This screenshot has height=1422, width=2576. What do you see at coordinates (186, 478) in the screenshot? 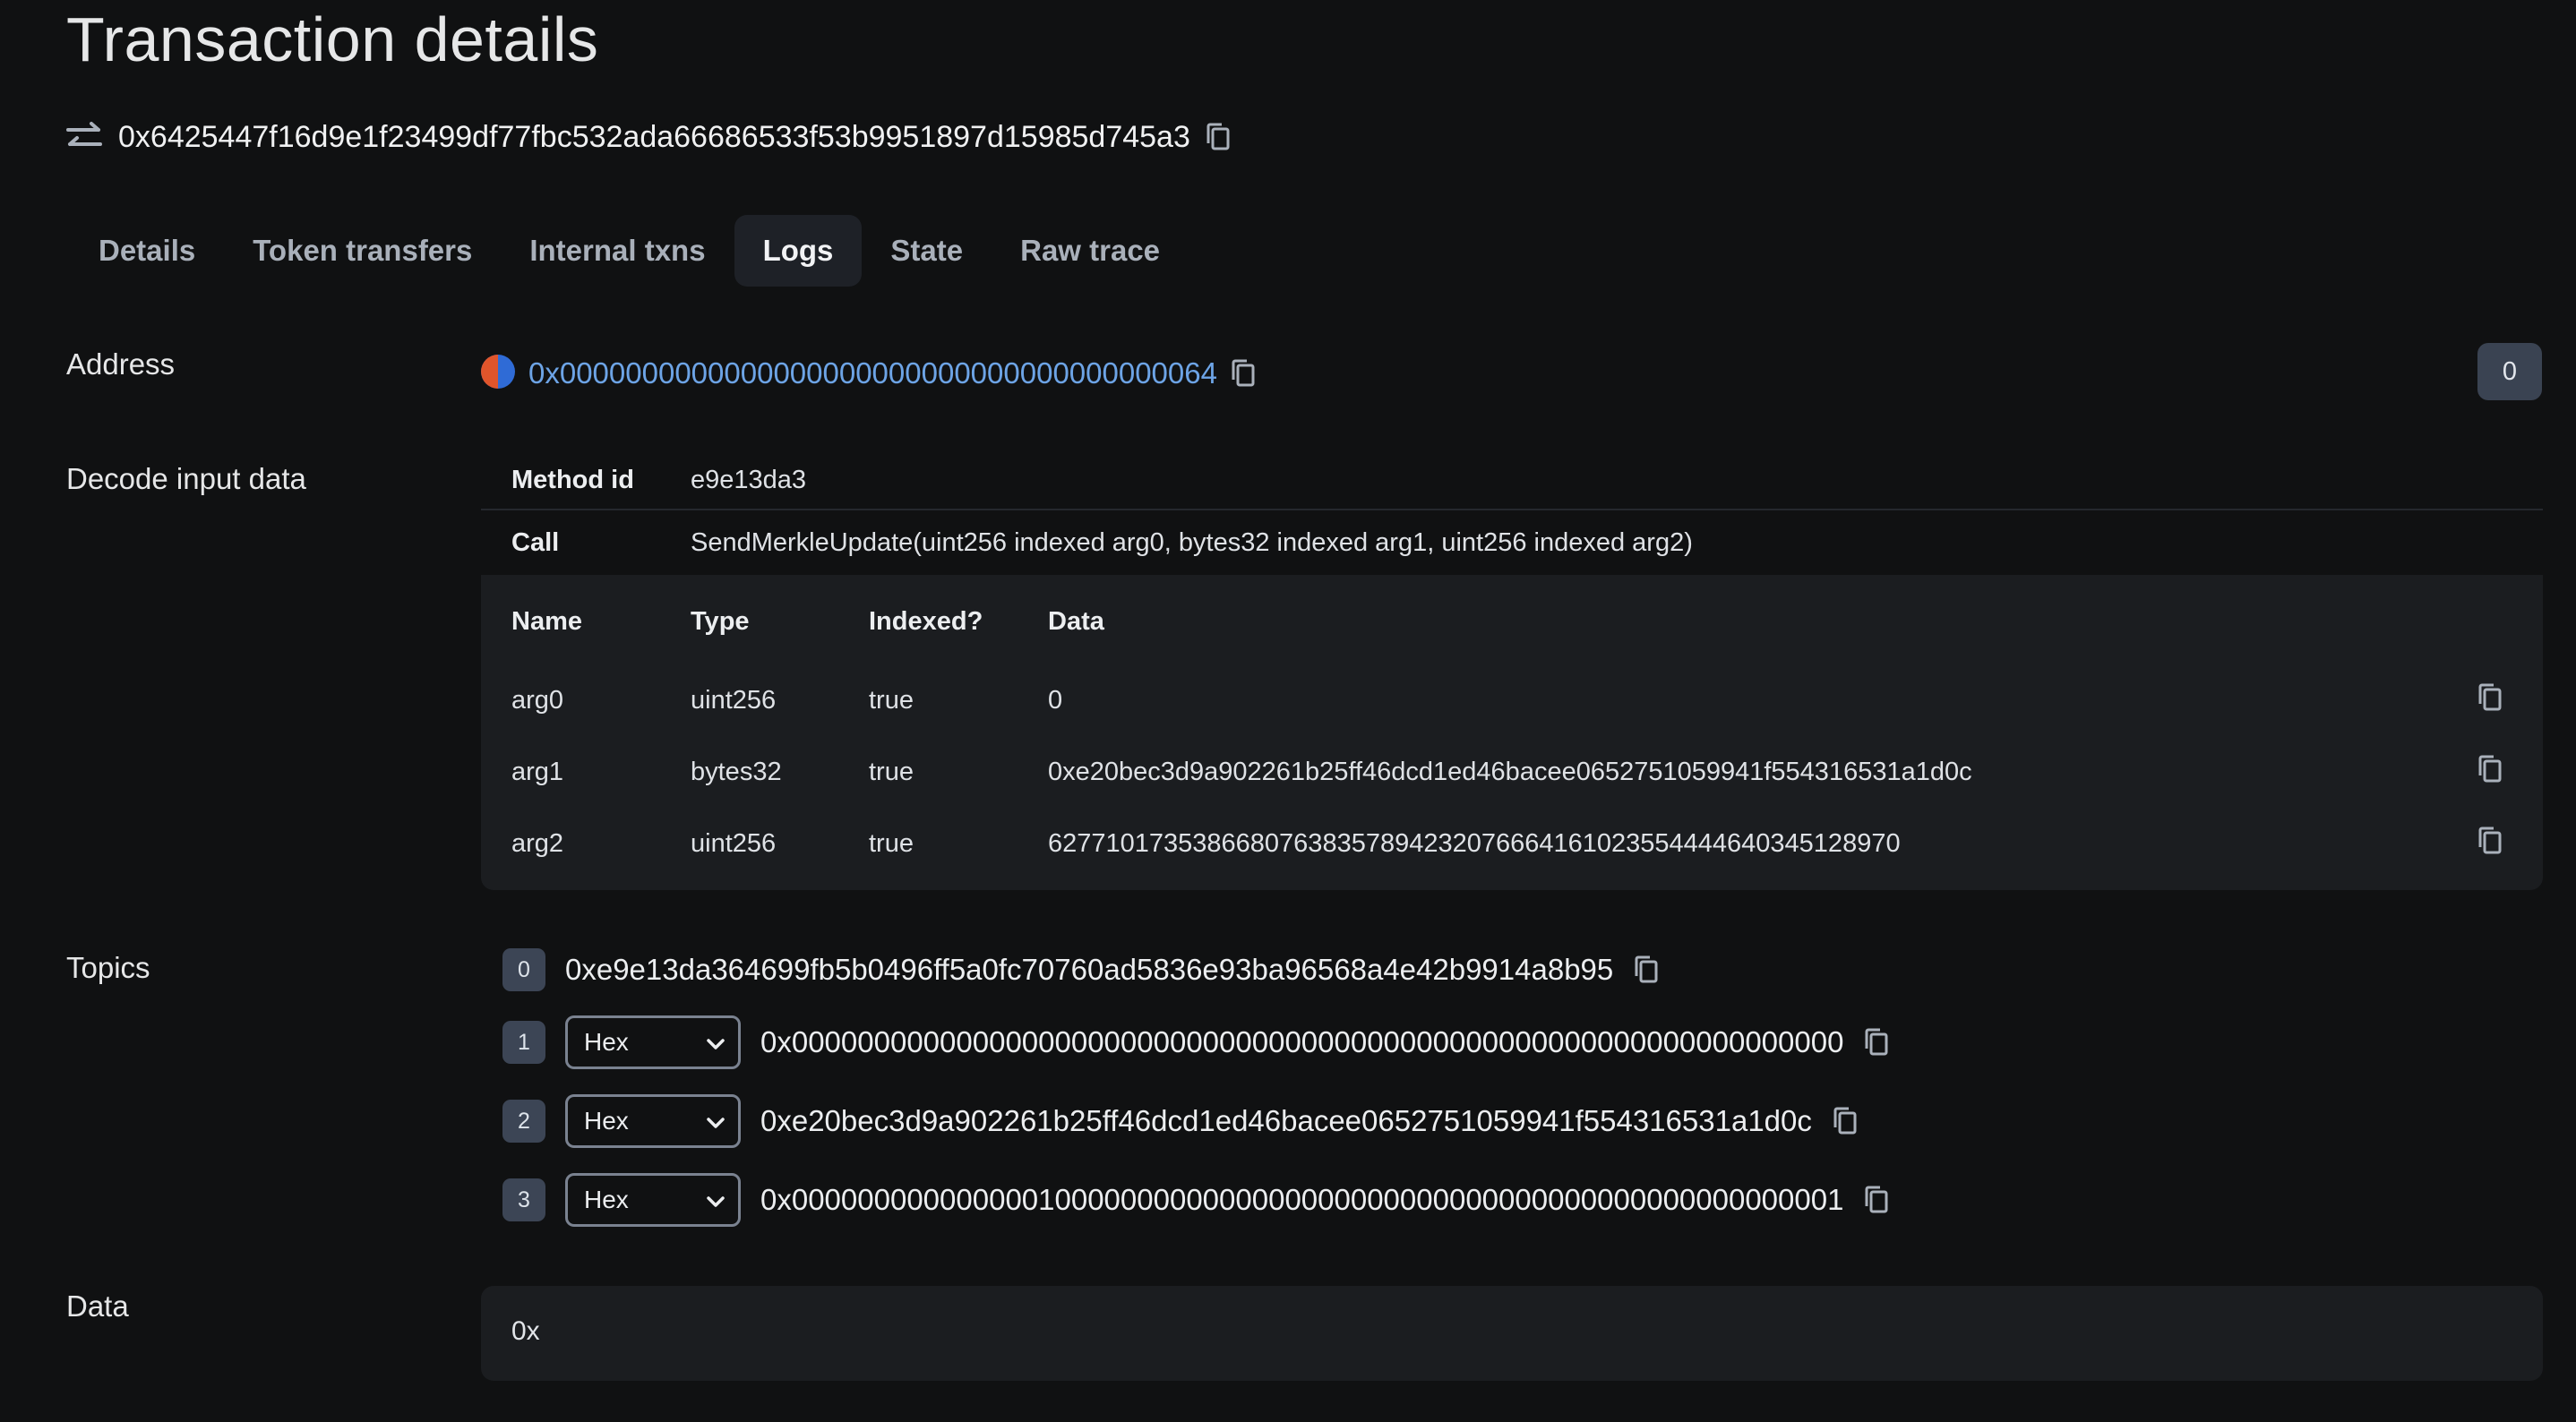
I see `decode-label: Decode input data` at bounding box center [186, 478].